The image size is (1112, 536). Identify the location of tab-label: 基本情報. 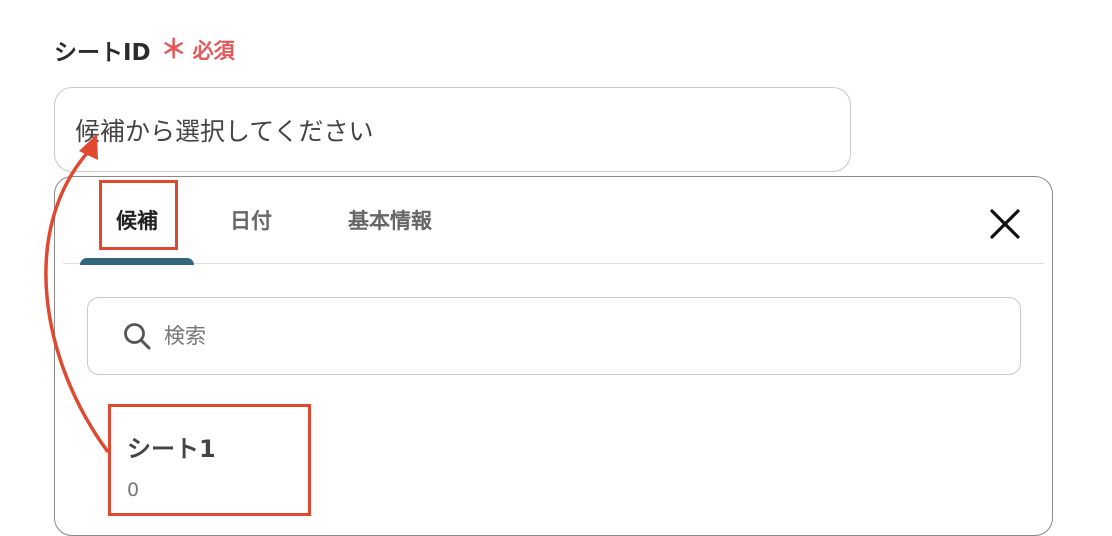
(390, 221).